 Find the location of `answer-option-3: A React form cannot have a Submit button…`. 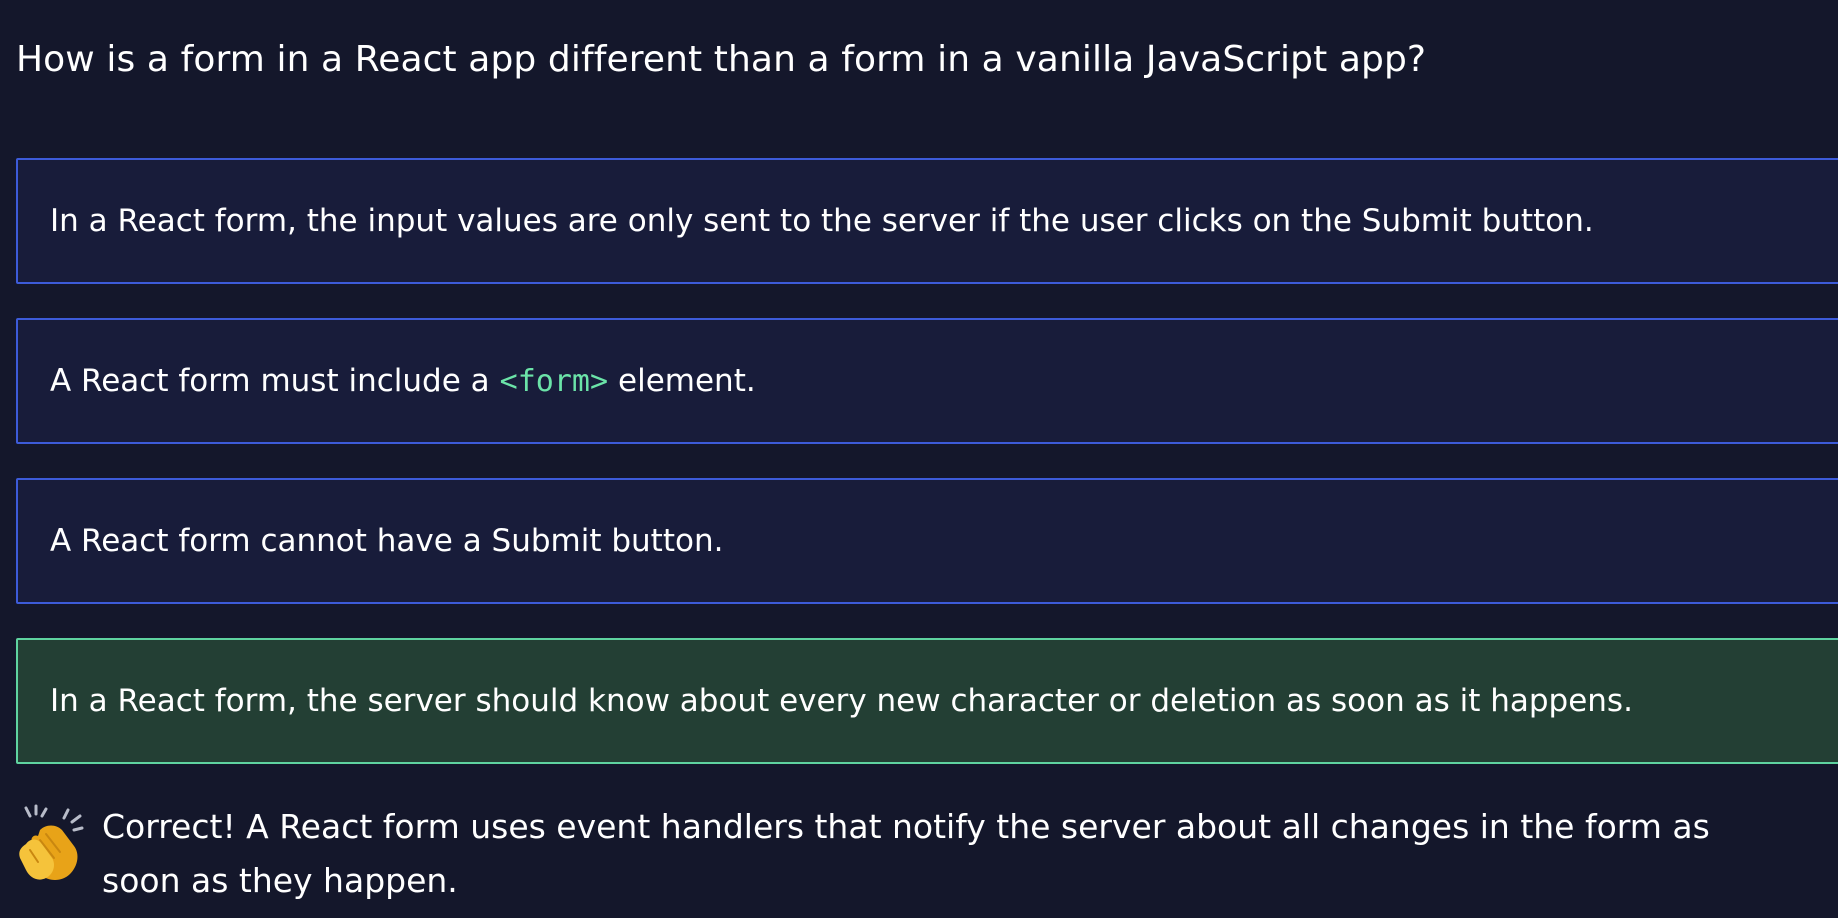

answer-option-3: A React form cannot have a Submit button… is located at coordinates (927, 541).